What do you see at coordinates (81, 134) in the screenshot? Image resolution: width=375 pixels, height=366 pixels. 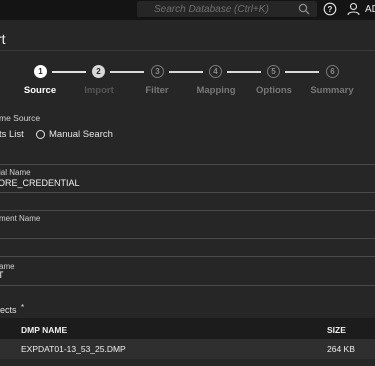 I see `radio-manual-label: Manual Search` at bounding box center [81, 134].